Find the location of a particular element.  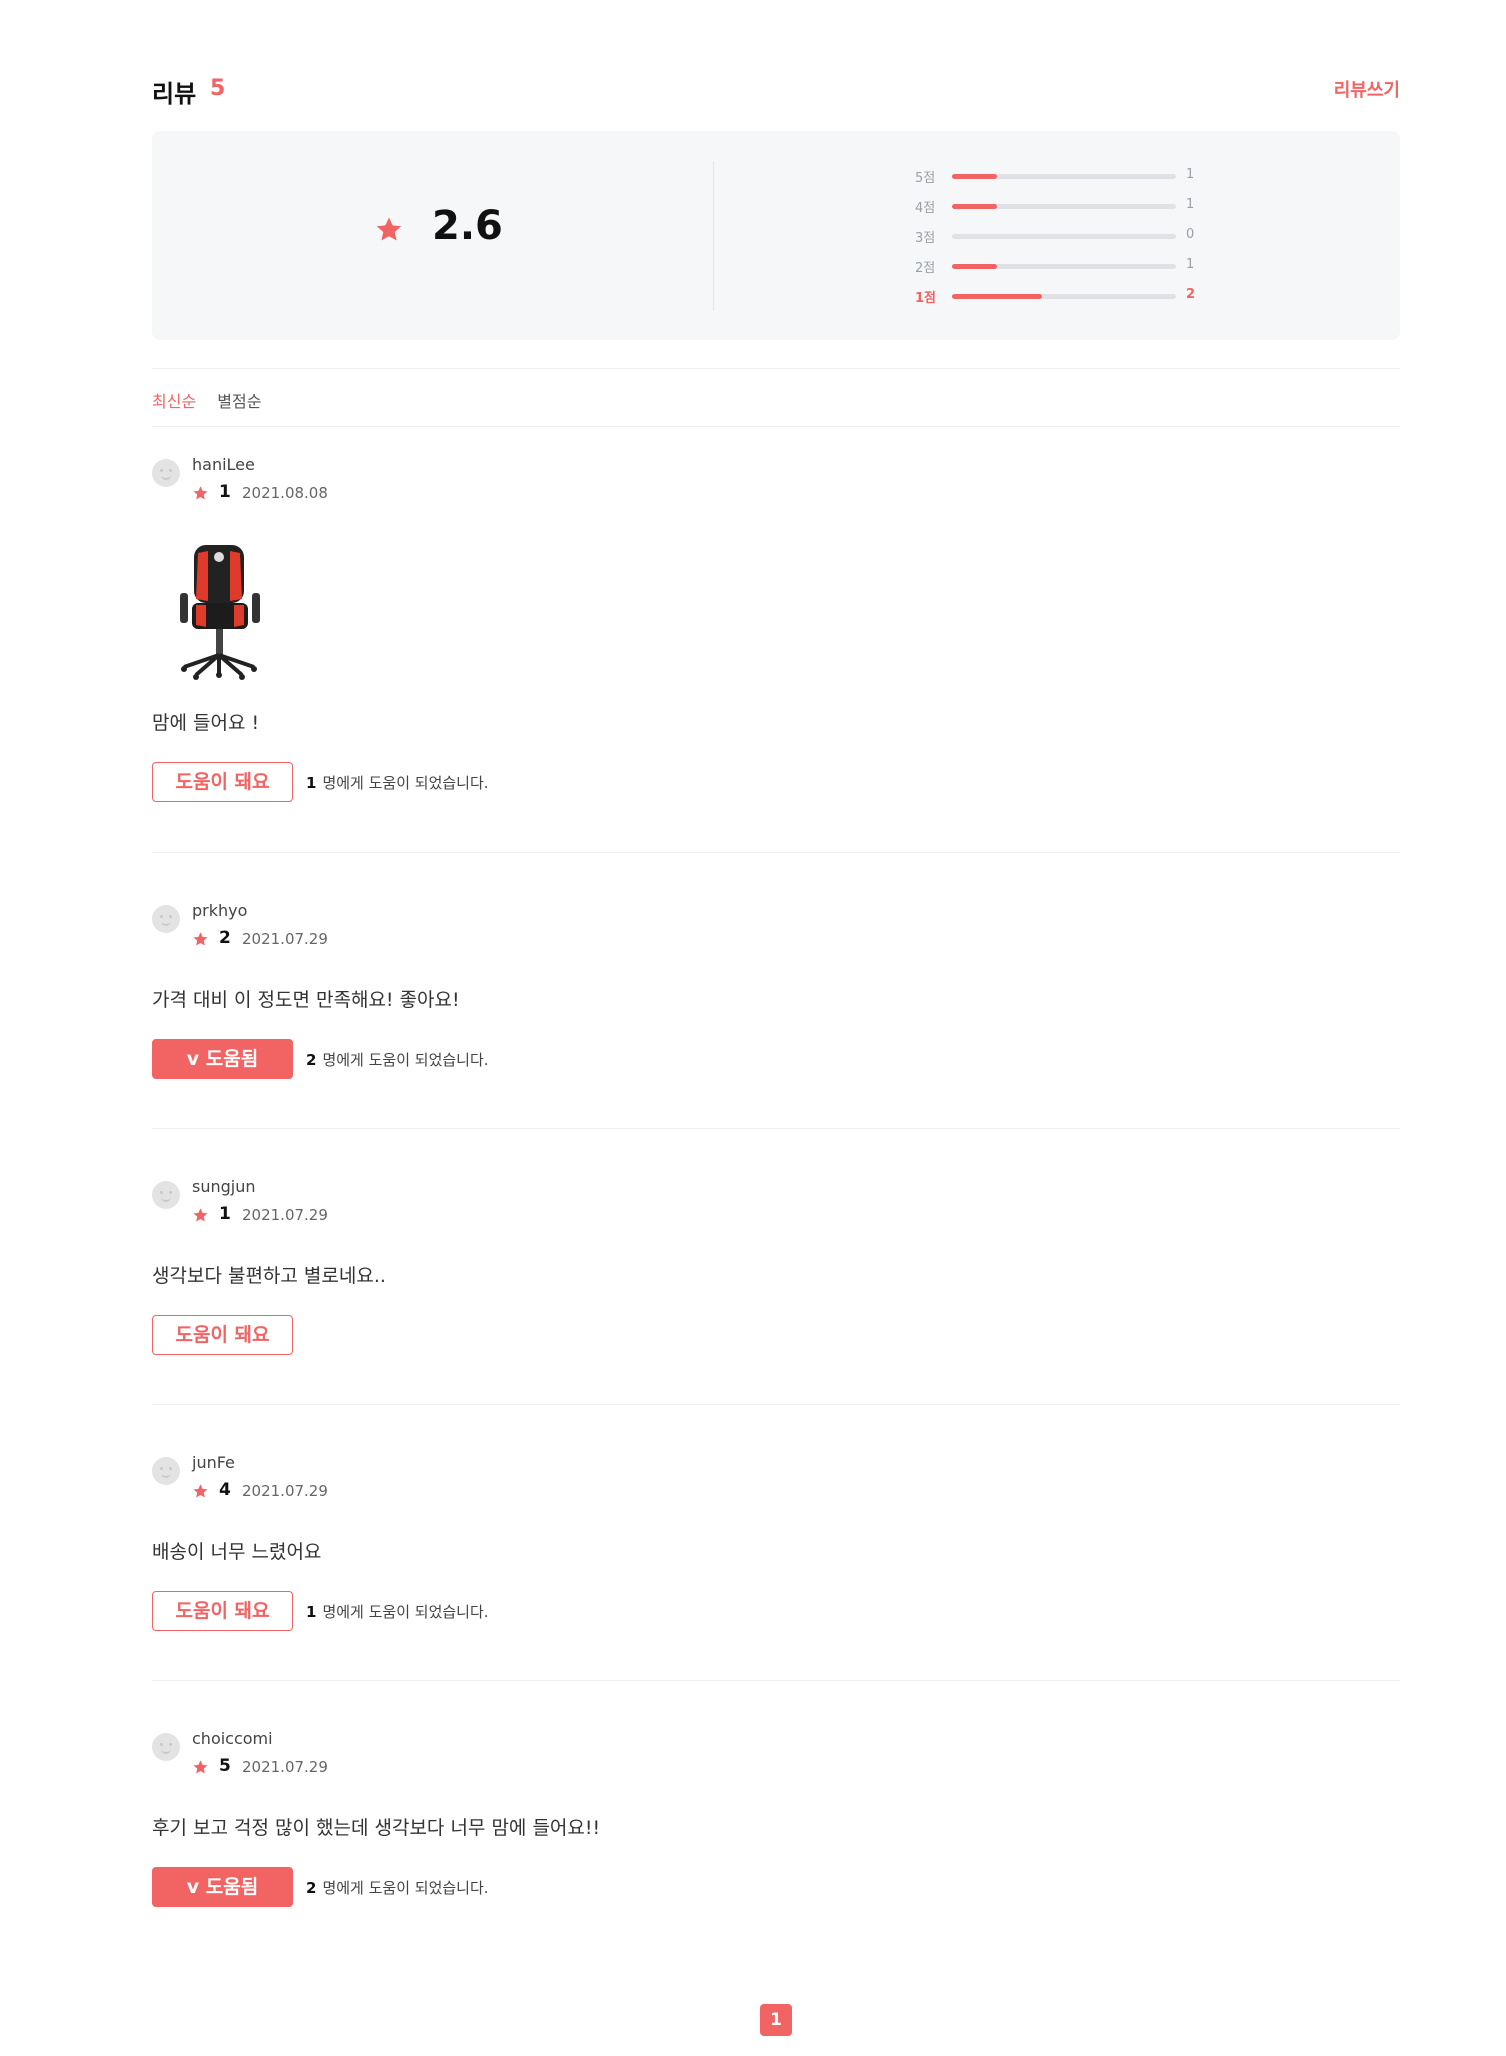

review-score: 2 is located at coordinates (225, 938).